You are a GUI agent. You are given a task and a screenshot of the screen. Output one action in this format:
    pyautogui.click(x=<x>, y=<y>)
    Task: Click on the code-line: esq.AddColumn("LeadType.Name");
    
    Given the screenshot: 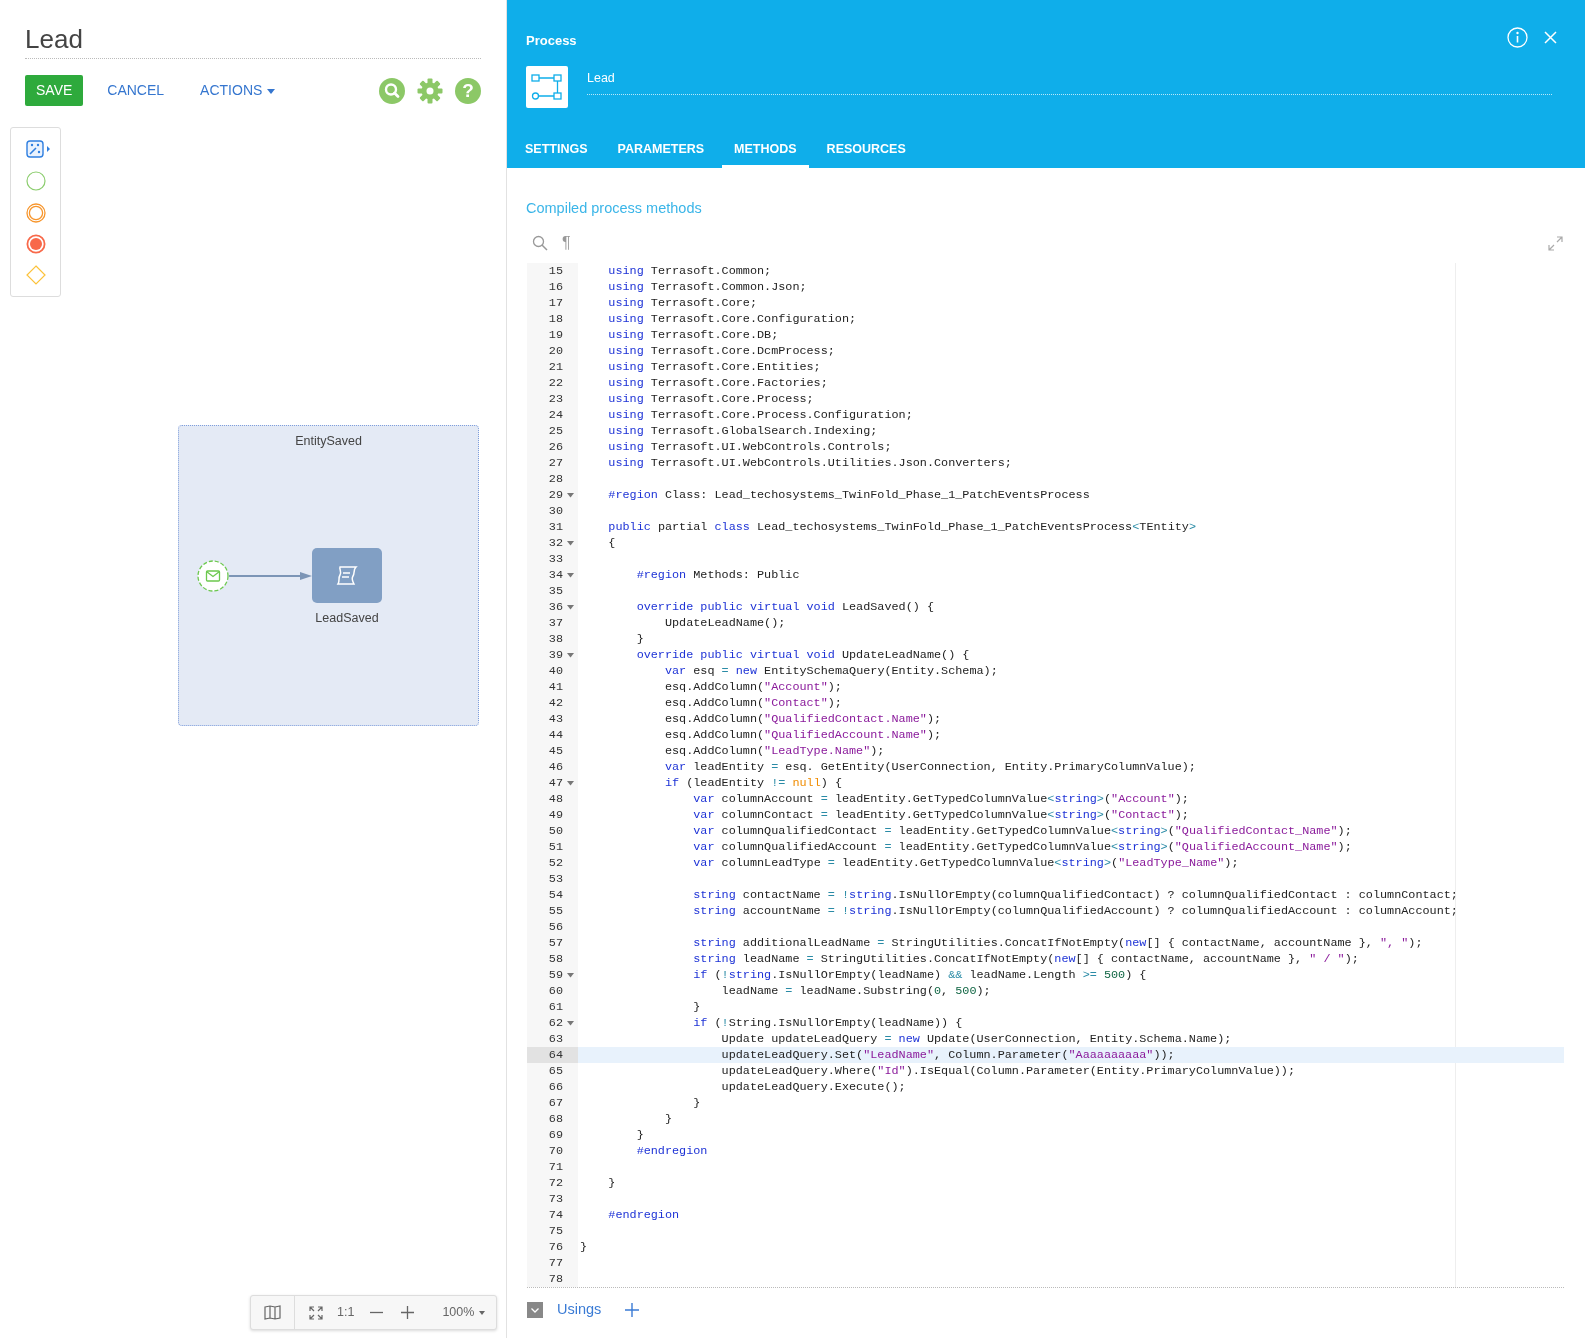 What is the action you would take?
    pyautogui.click(x=774, y=751)
    